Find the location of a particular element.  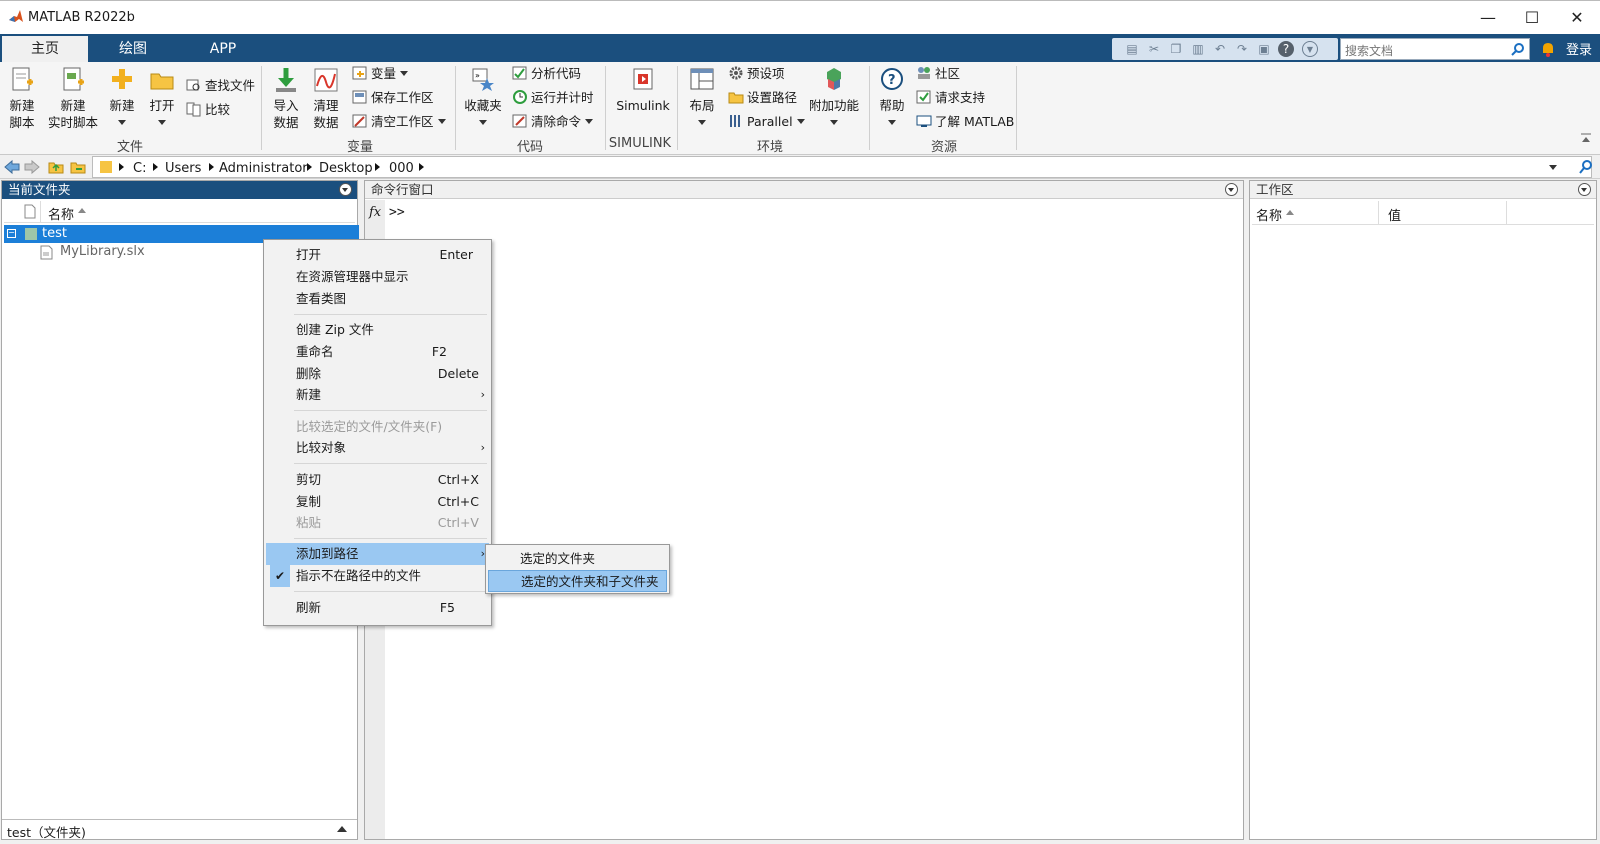

paste-icon: ▥ is located at coordinates (1198, 49).